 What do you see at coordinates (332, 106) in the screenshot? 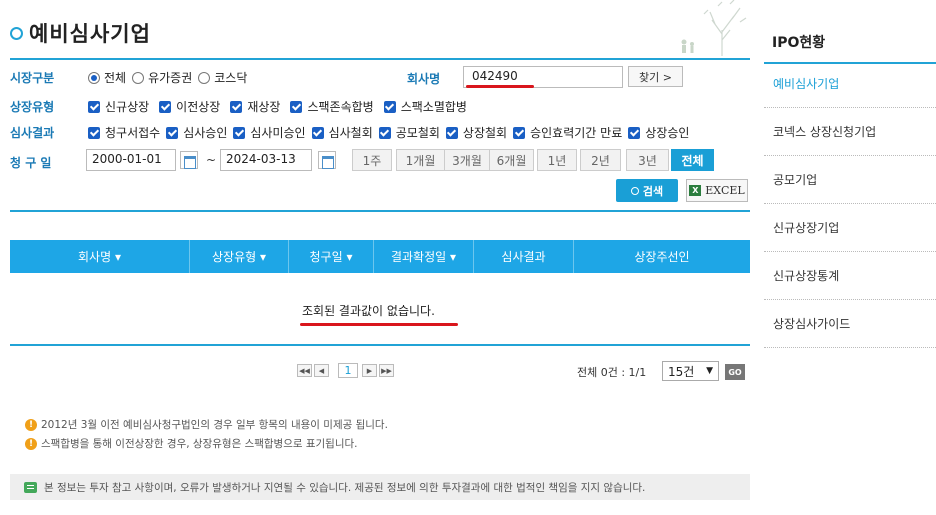
I see `listing-type-spac-survive: 스팩존속합병` at bounding box center [332, 106].